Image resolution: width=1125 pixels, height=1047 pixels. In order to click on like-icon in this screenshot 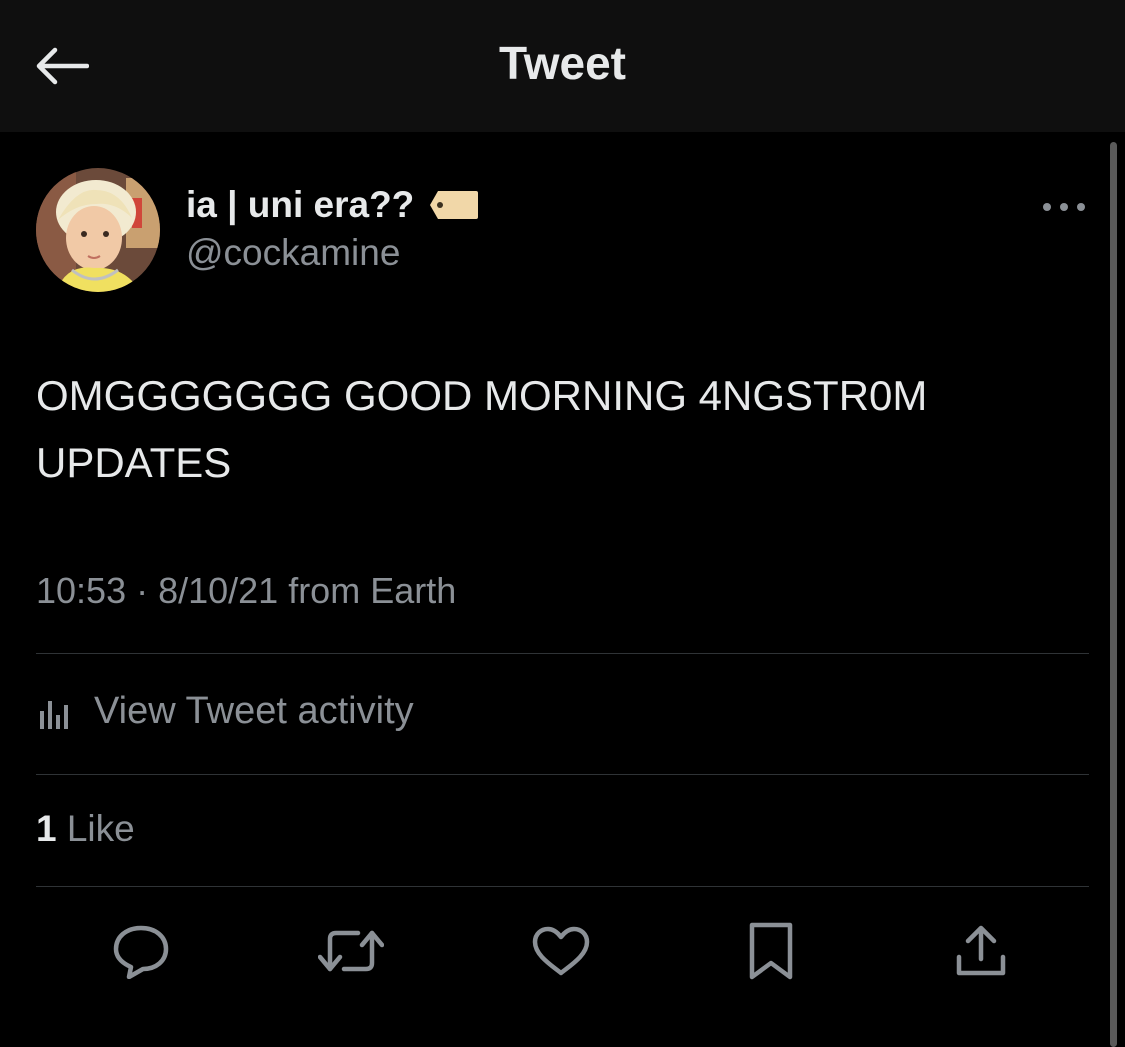, I will do `click(561, 951)`.